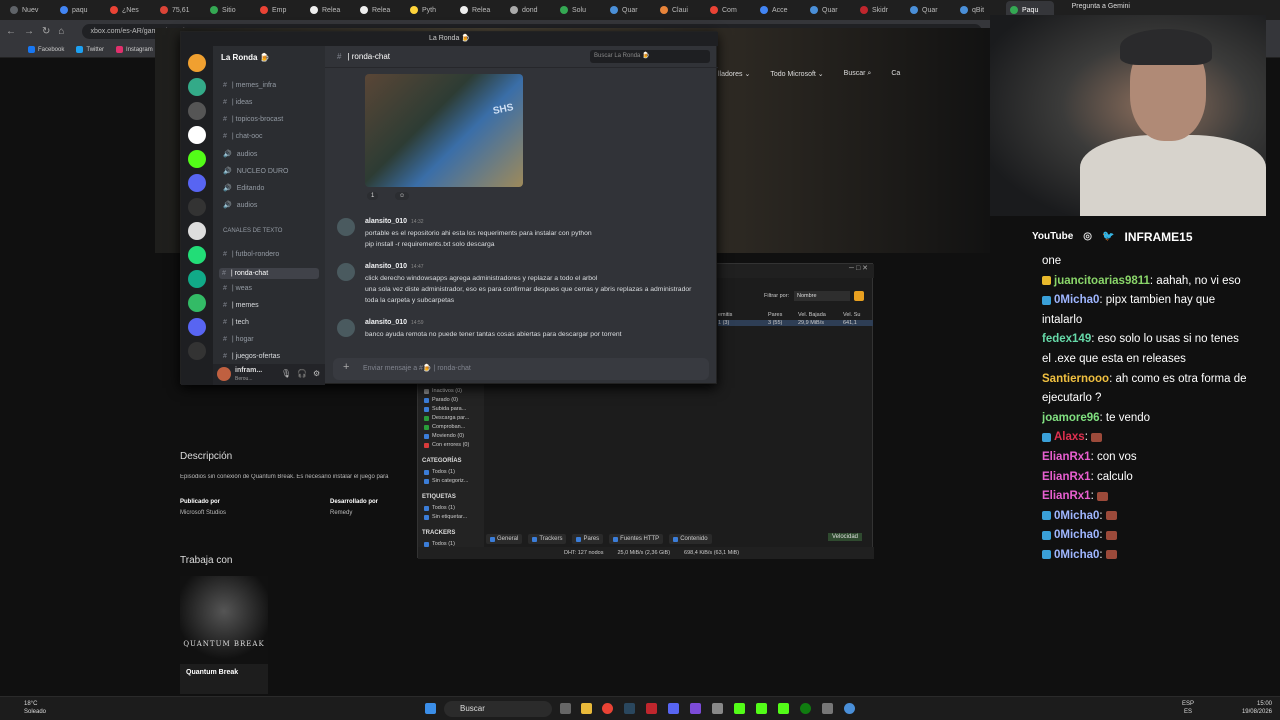  What do you see at coordinates (743, 315) in the screenshot?
I see `column-header: emitis` at bounding box center [743, 315].